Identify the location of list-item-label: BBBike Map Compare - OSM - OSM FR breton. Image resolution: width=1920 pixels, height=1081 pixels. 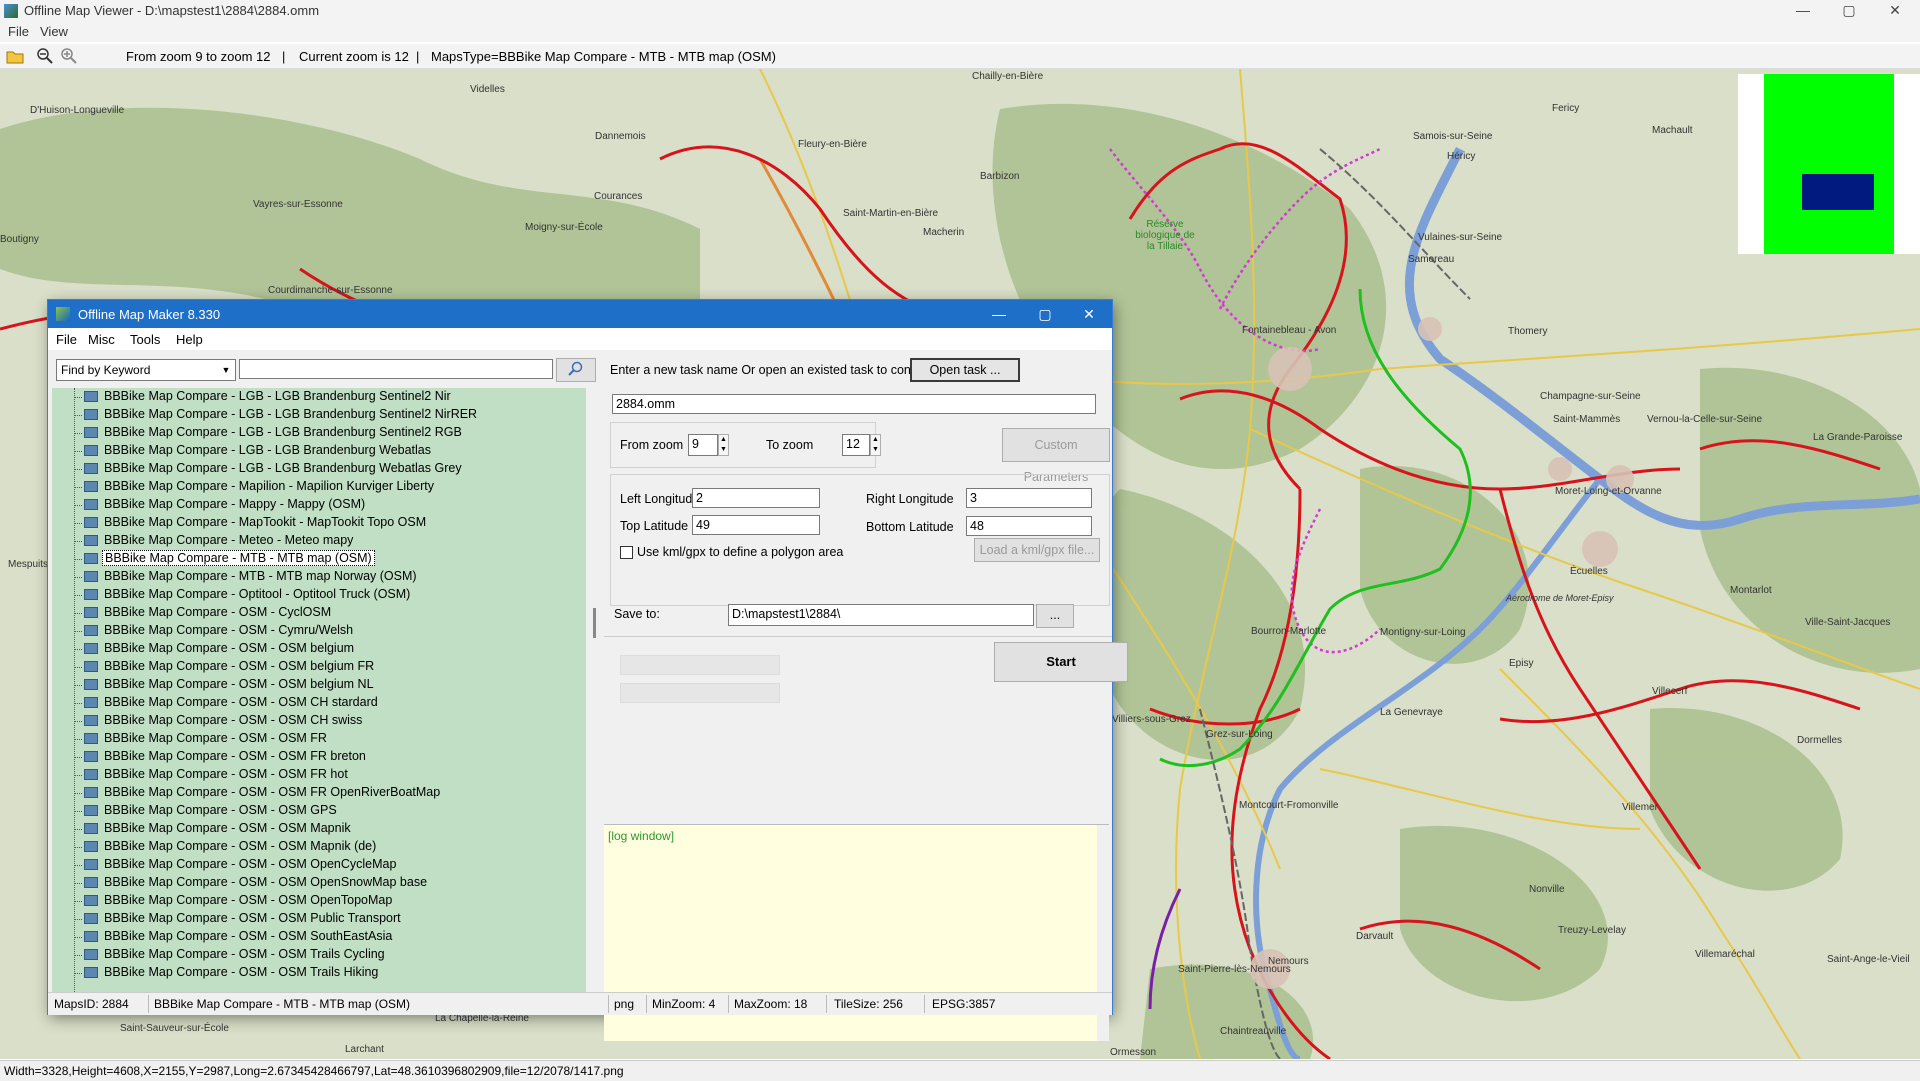
(235, 756).